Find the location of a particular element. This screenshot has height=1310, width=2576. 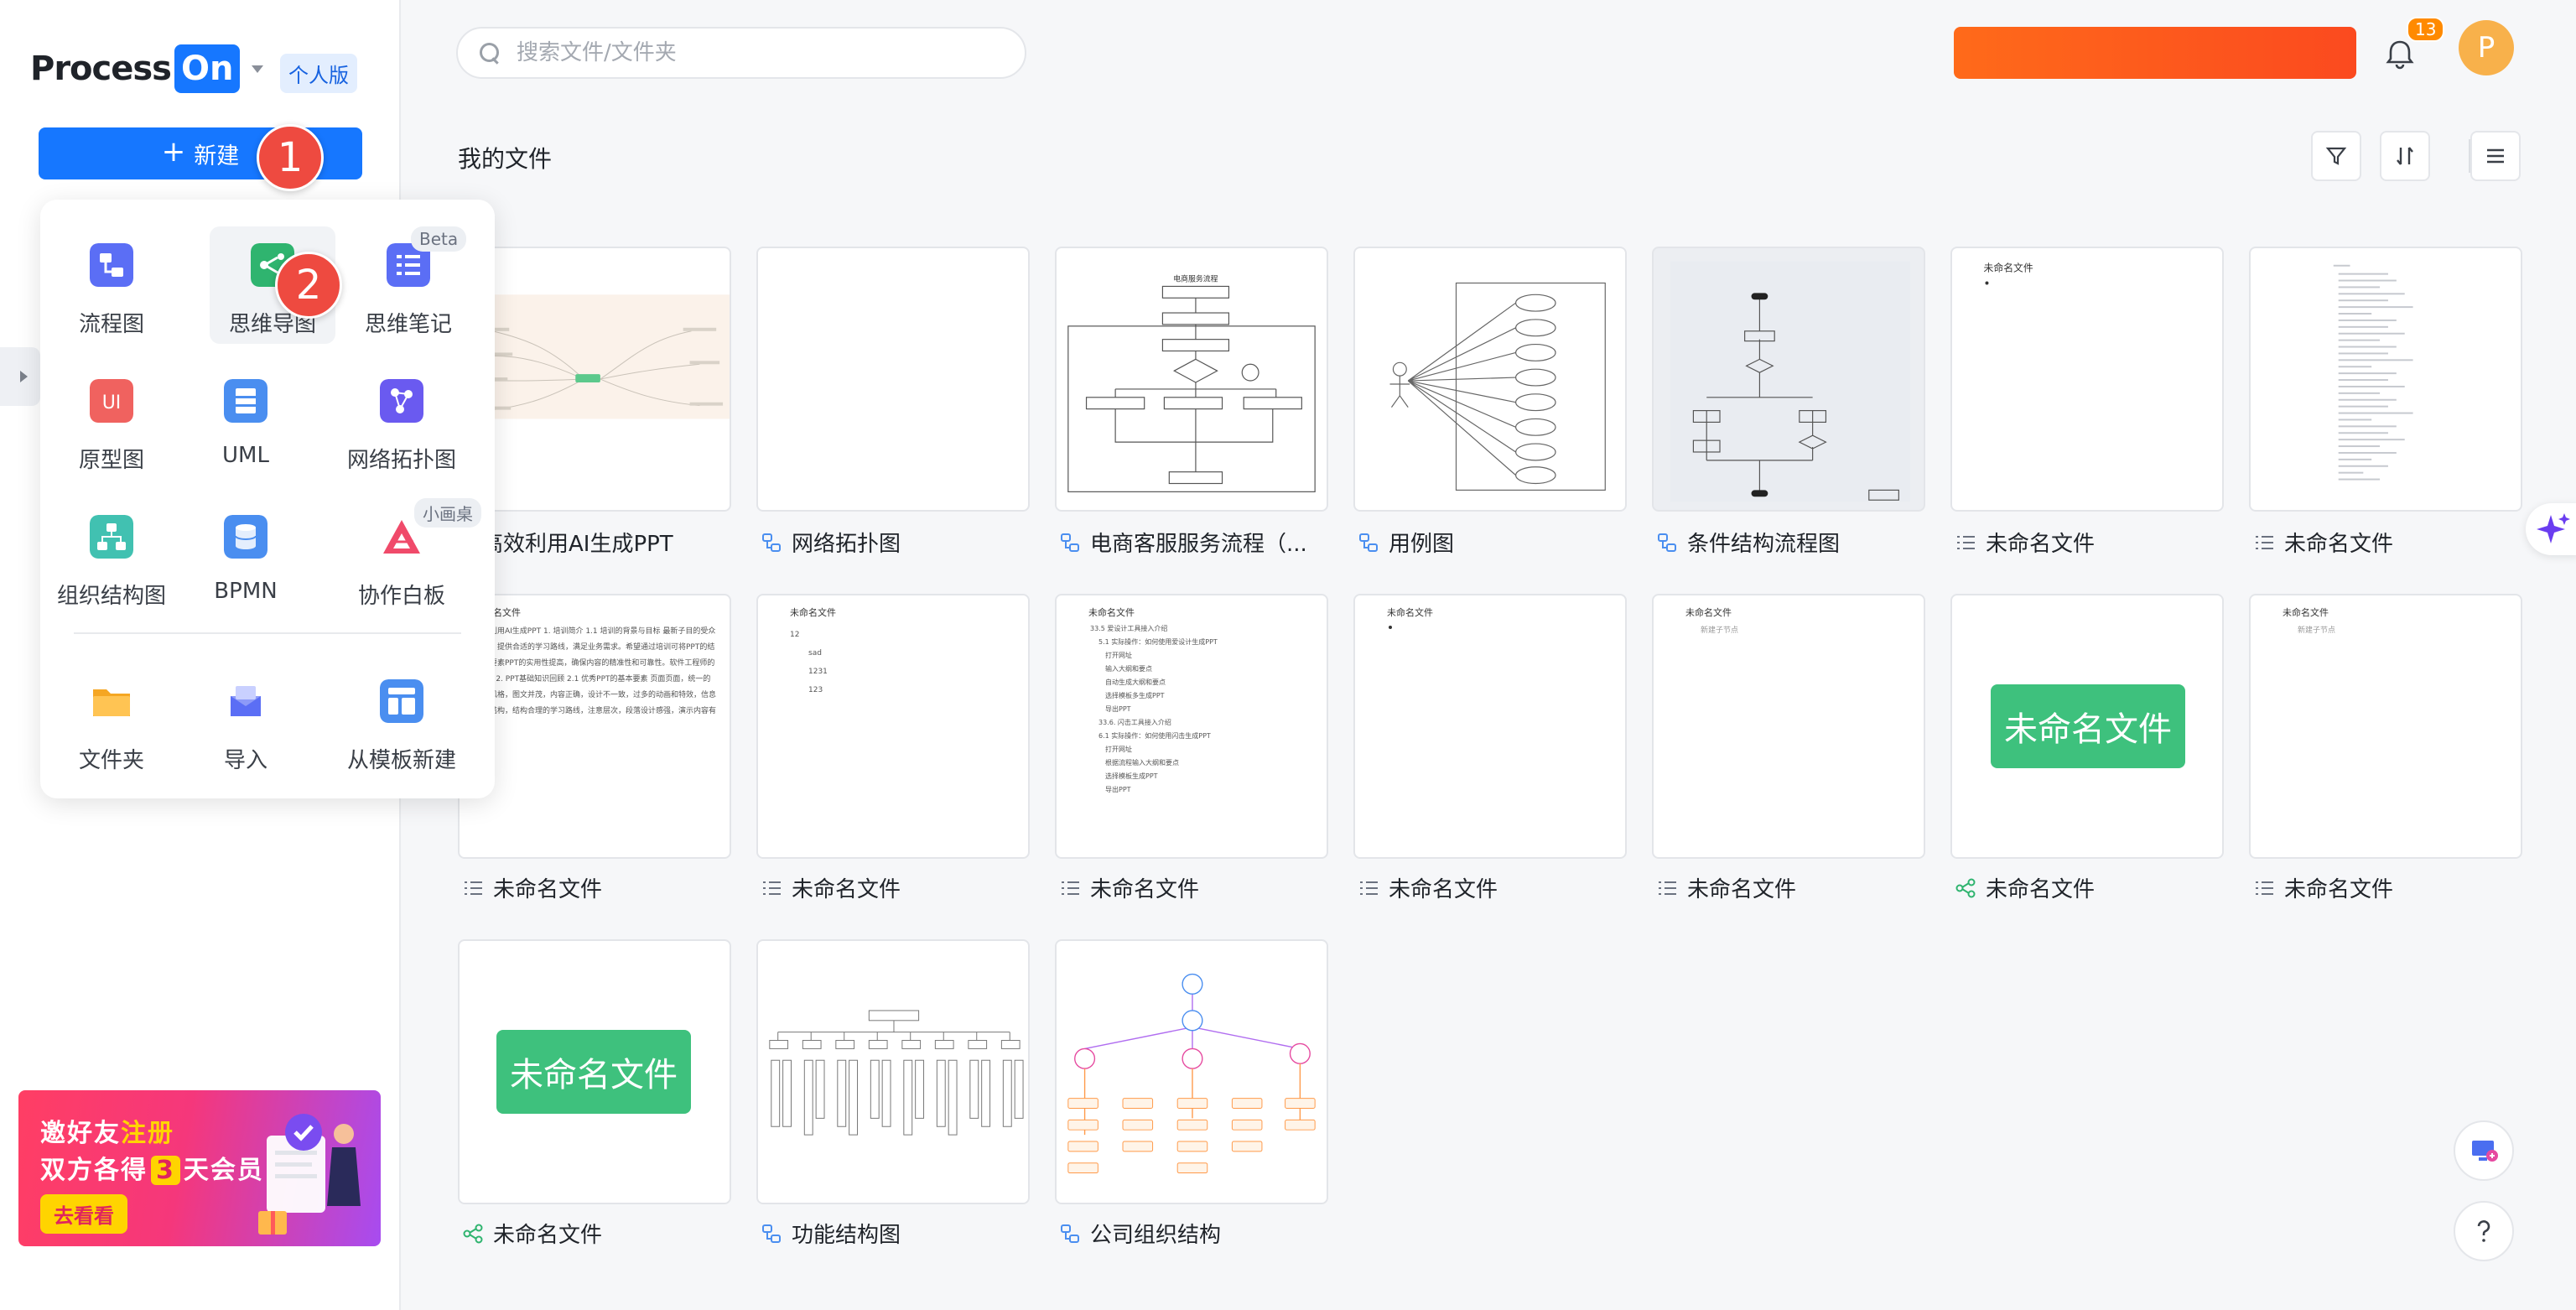

file-card-3: 电商服务流程 is located at coordinates (1191, 379).